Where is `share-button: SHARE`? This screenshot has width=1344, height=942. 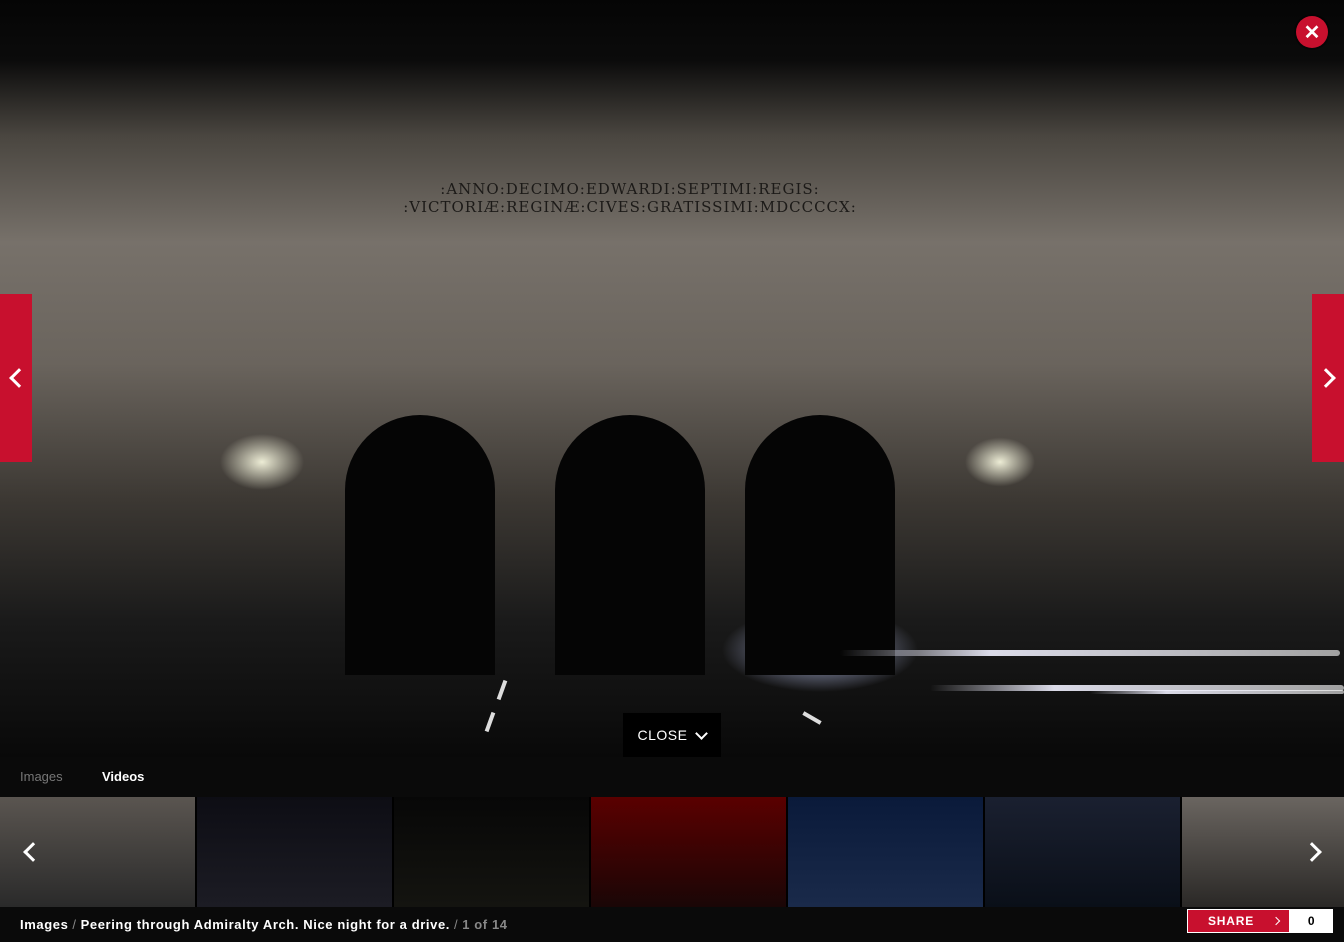
share-button: SHARE is located at coordinates (1238, 921).